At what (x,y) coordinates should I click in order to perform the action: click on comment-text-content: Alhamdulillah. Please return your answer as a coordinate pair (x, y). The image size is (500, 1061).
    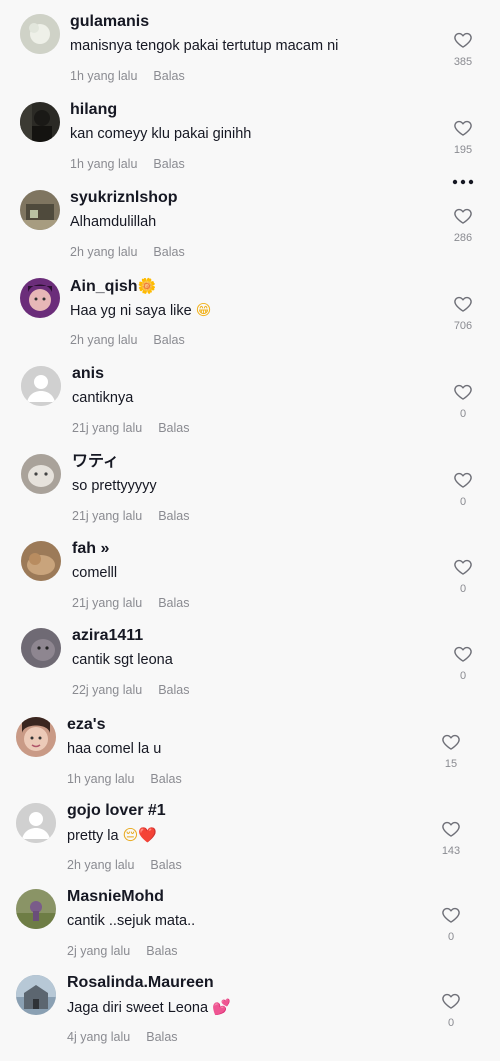
    Looking at the image, I should click on (113, 222).